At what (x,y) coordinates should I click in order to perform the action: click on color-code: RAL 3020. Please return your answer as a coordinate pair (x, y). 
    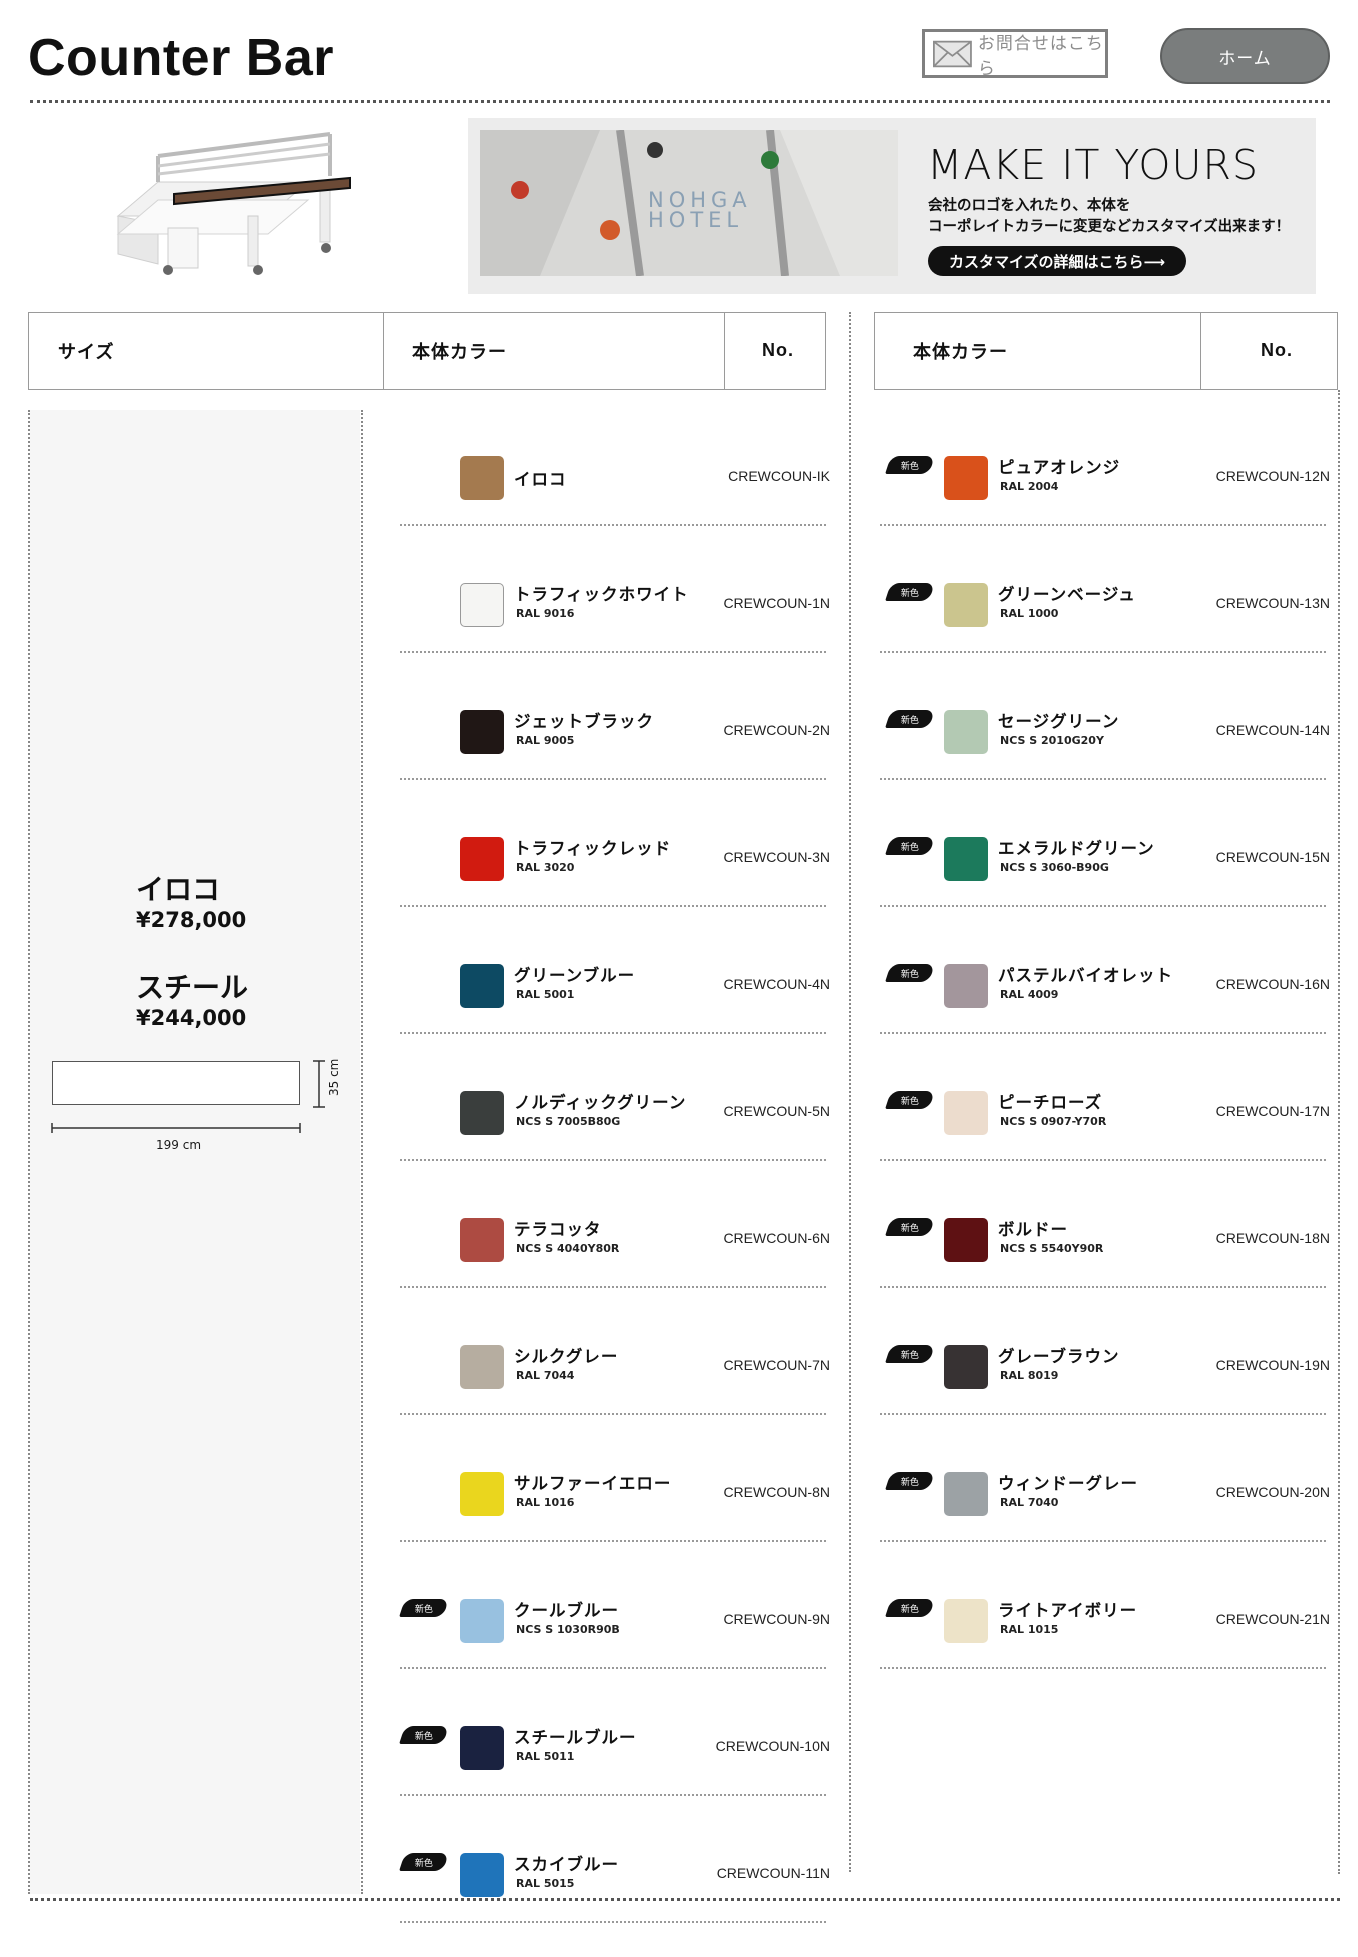
    Looking at the image, I should click on (545, 867).